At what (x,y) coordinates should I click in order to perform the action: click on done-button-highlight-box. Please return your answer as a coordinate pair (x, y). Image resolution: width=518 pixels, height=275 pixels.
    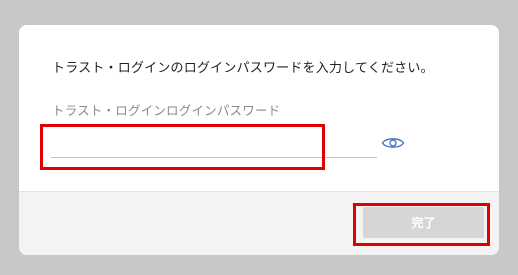
    Looking at the image, I should click on (421, 224).